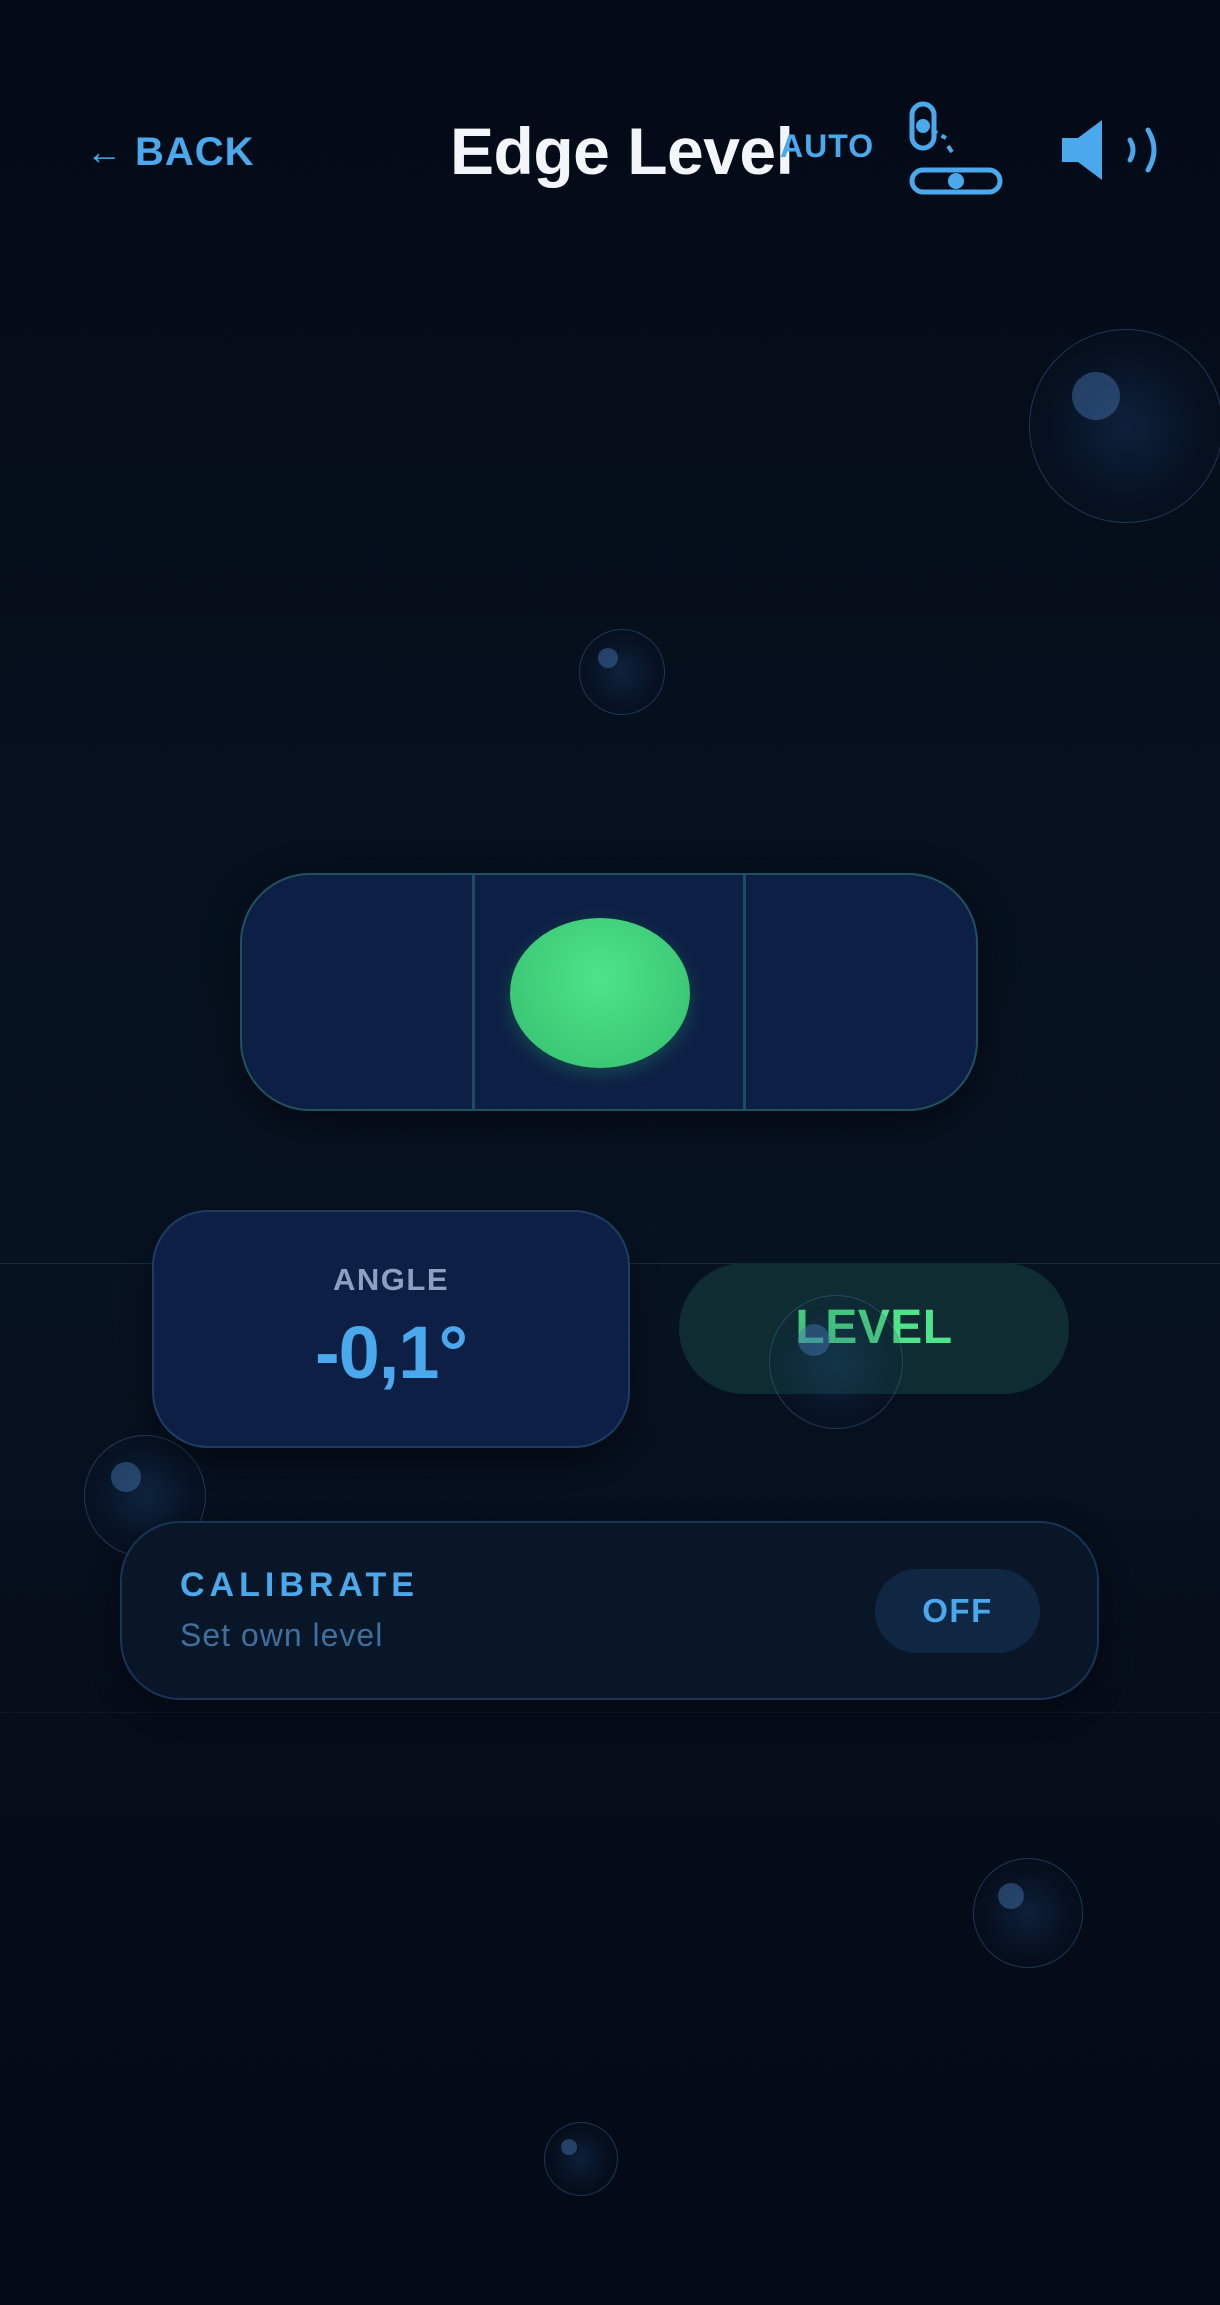  Describe the element at coordinates (622, 151) in the screenshot. I see `page-title: Edge Level` at that location.